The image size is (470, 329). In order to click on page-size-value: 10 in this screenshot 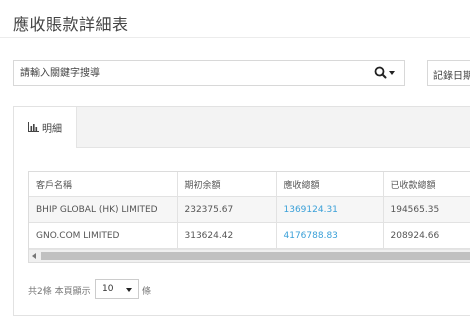, I will do `click(108, 289)`.